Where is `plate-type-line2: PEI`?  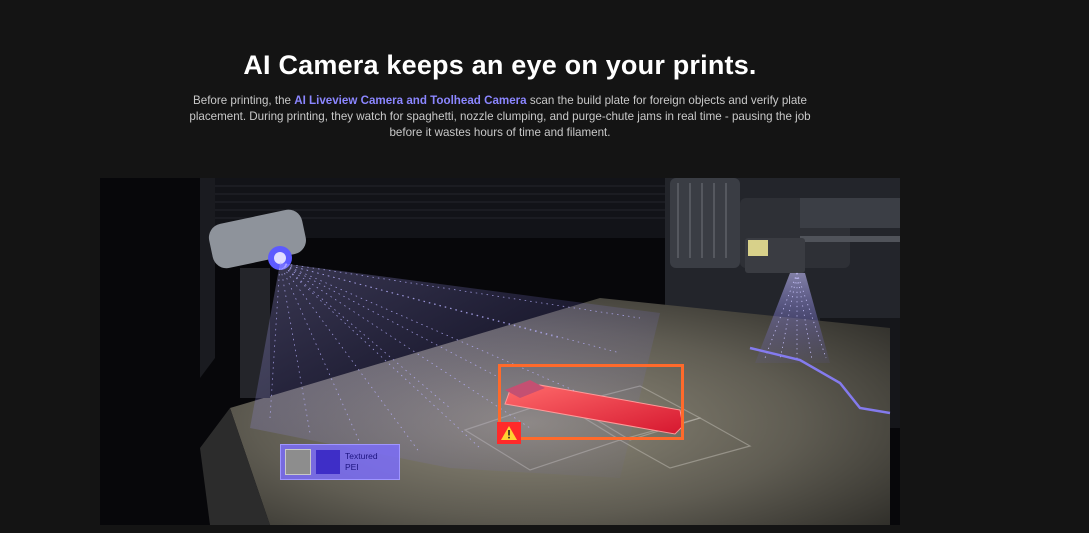
plate-type-line2: PEI is located at coordinates (352, 467).